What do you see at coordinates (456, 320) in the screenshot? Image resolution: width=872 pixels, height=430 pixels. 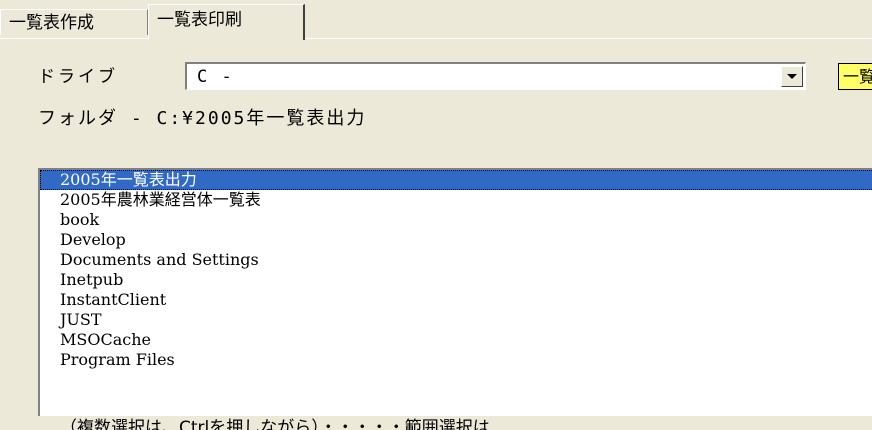 I see `list-item: JUST` at bounding box center [456, 320].